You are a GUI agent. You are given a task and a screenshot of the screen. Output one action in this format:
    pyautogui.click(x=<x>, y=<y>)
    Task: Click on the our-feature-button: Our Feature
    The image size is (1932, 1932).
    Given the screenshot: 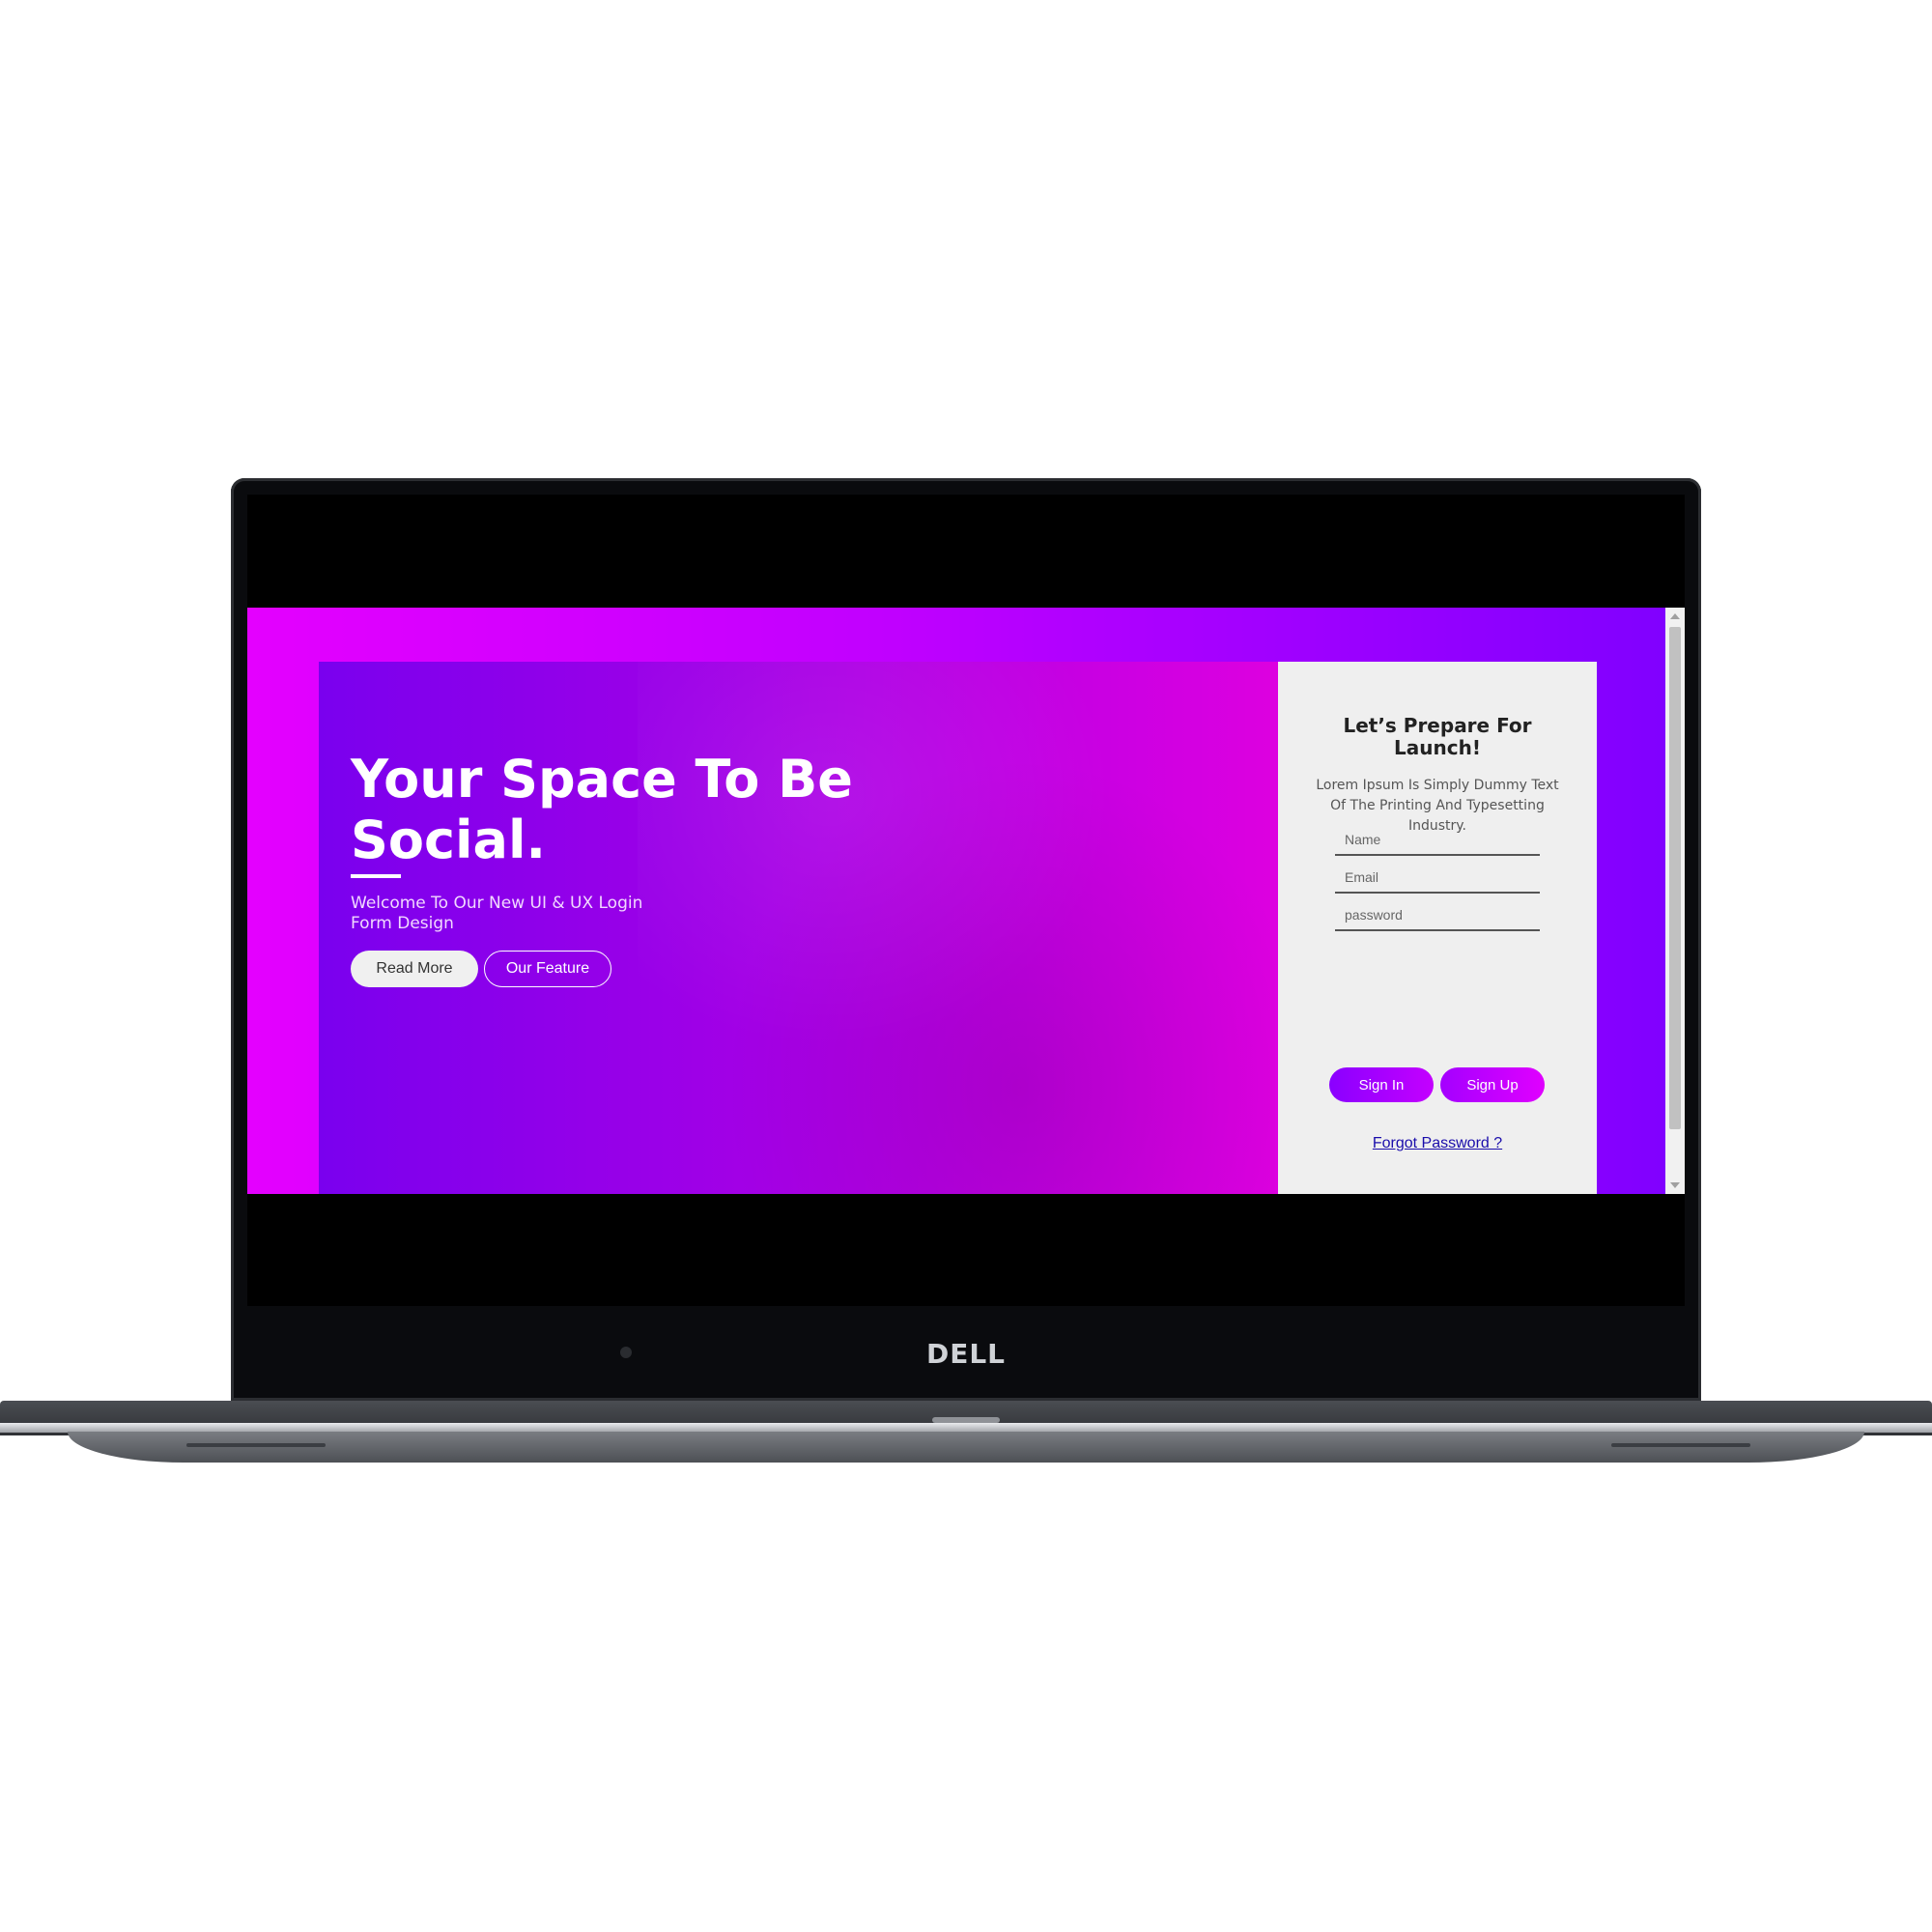 What is the action you would take?
    pyautogui.click(x=547, y=969)
    